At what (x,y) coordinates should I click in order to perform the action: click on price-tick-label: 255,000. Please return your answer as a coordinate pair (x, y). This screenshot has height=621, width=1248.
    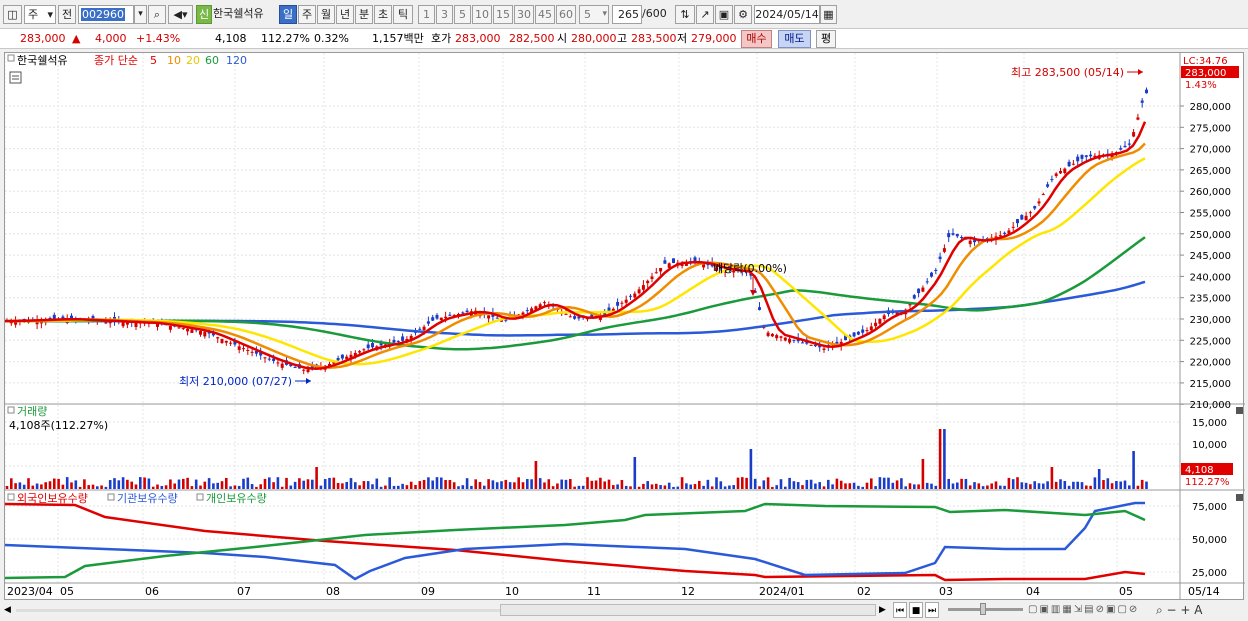
    Looking at the image, I should click on (1210, 214).